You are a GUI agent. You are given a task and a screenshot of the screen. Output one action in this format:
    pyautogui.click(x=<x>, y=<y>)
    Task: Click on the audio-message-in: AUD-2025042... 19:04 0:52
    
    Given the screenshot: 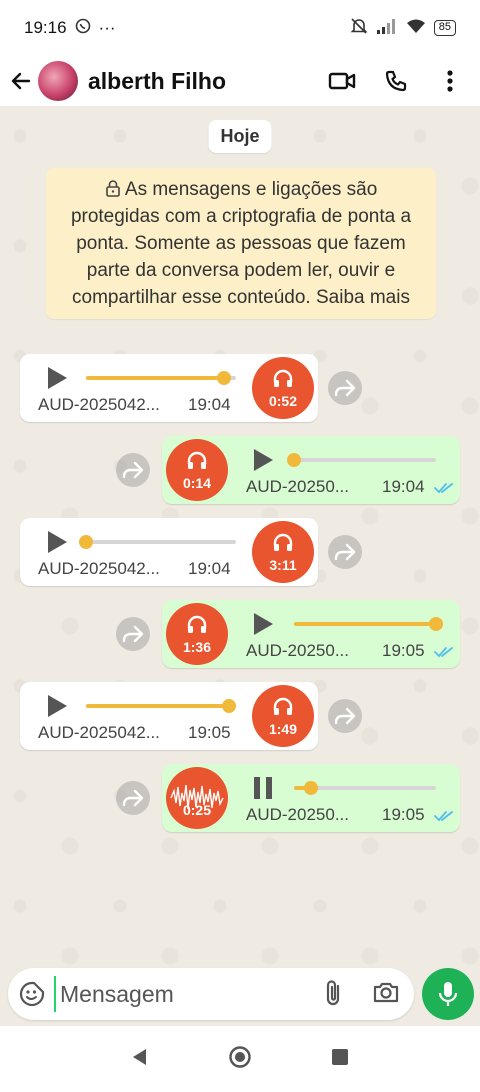 What is the action you would take?
    pyautogui.click(x=169, y=388)
    